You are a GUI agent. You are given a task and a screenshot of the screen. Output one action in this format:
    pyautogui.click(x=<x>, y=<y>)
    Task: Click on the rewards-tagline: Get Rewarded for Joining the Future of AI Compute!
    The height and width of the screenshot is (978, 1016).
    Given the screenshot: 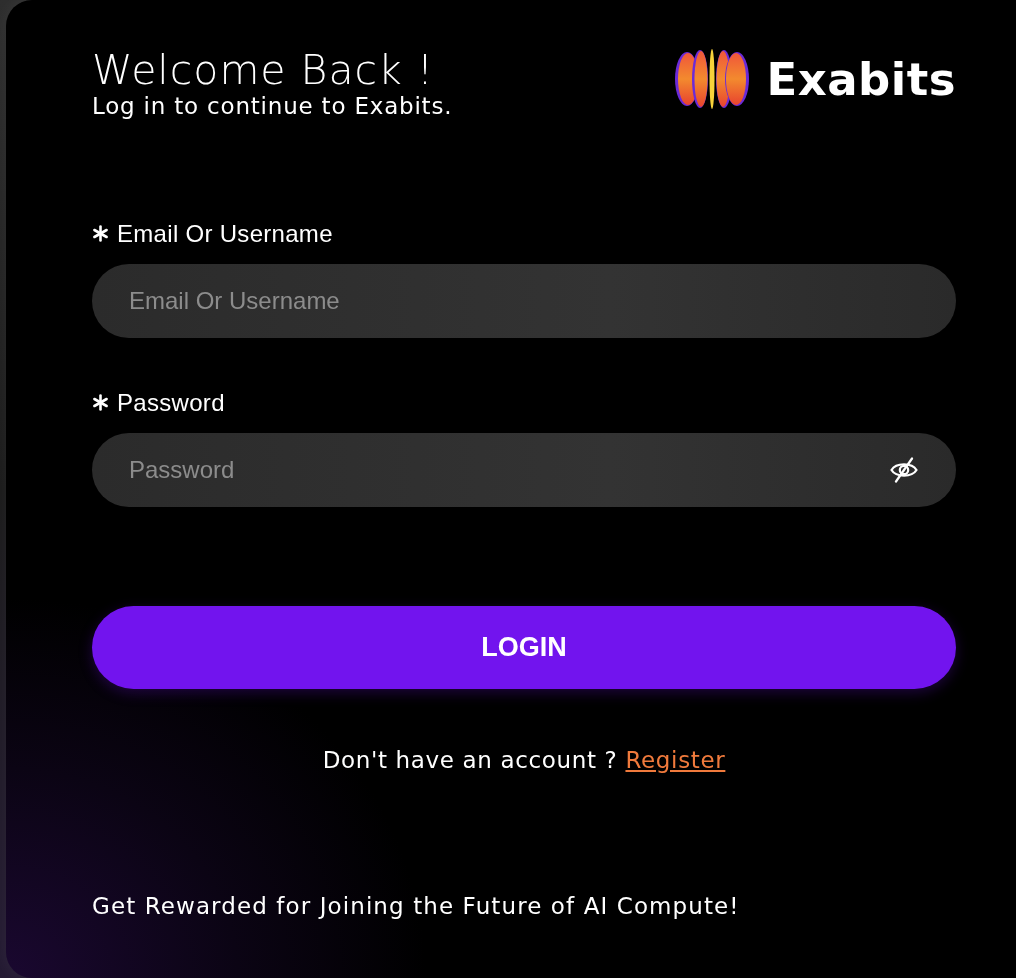 What is the action you would take?
    pyautogui.click(x=416, y=907)
    